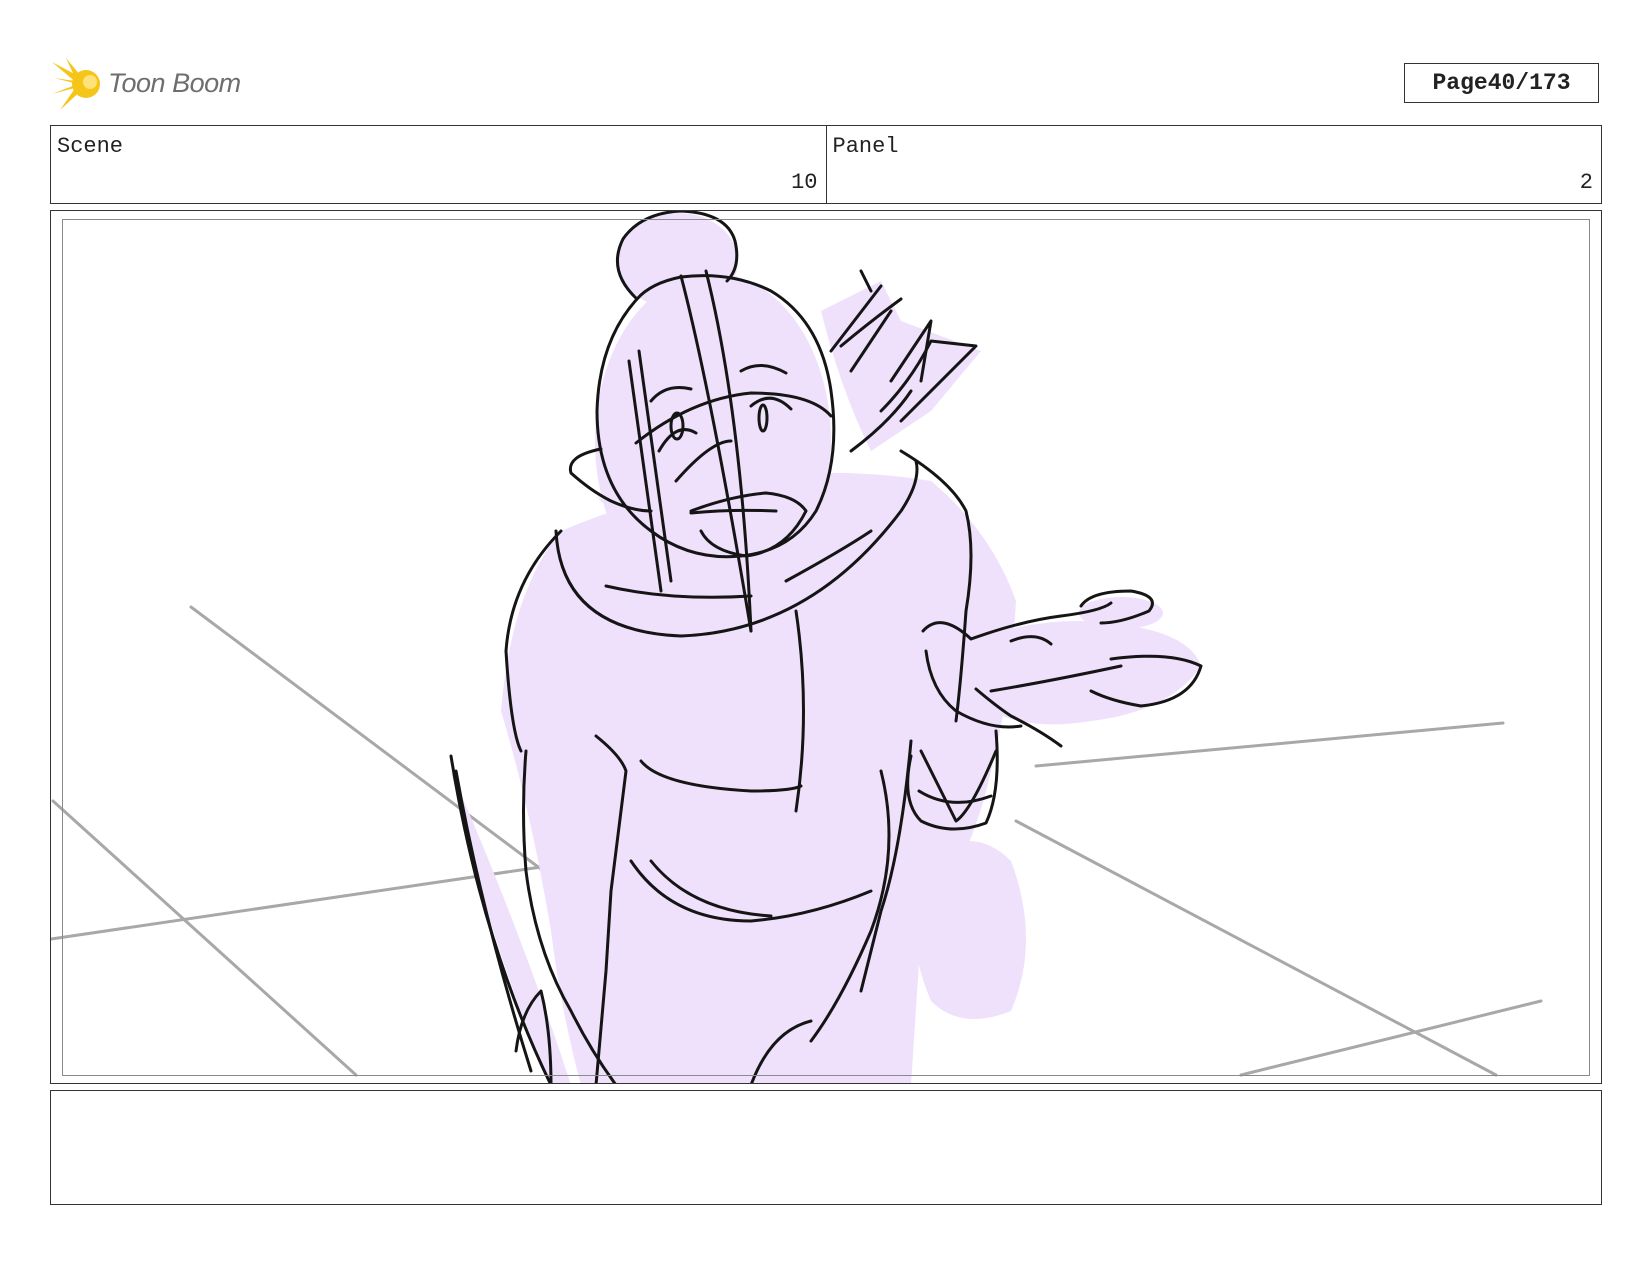 Image resolution: width=1650 pixels, height=1275 pixels. What do you see at coordinates (76, 84) in the screenshot?
I see `starburst-icon` at bounding box center [76, 84].